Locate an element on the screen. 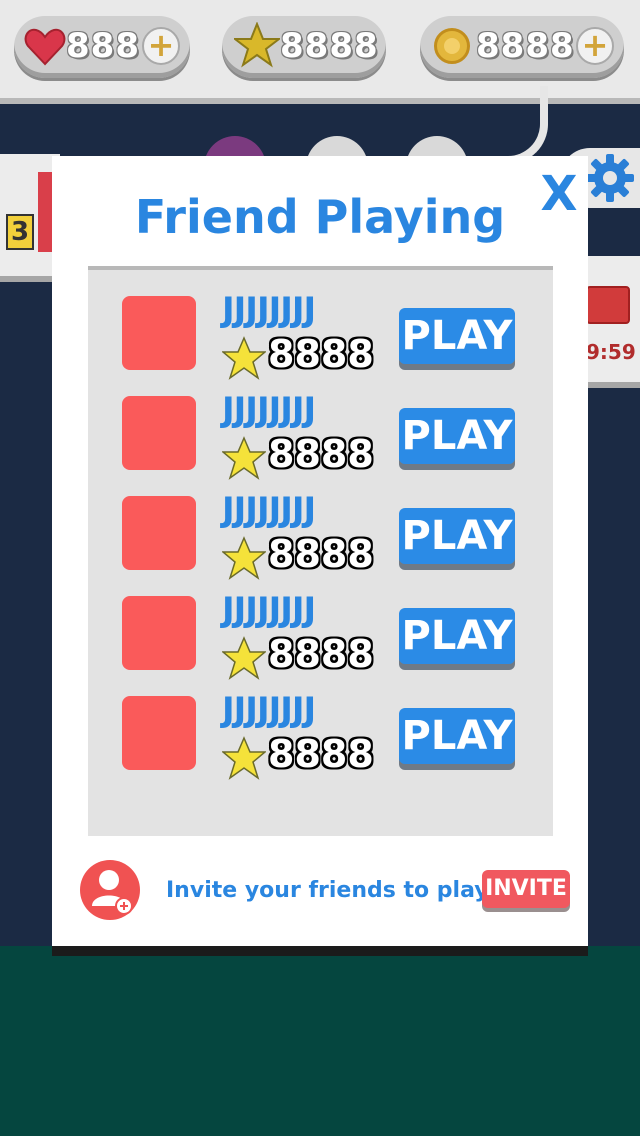  coin-icon is located at coordinates (452, 46).